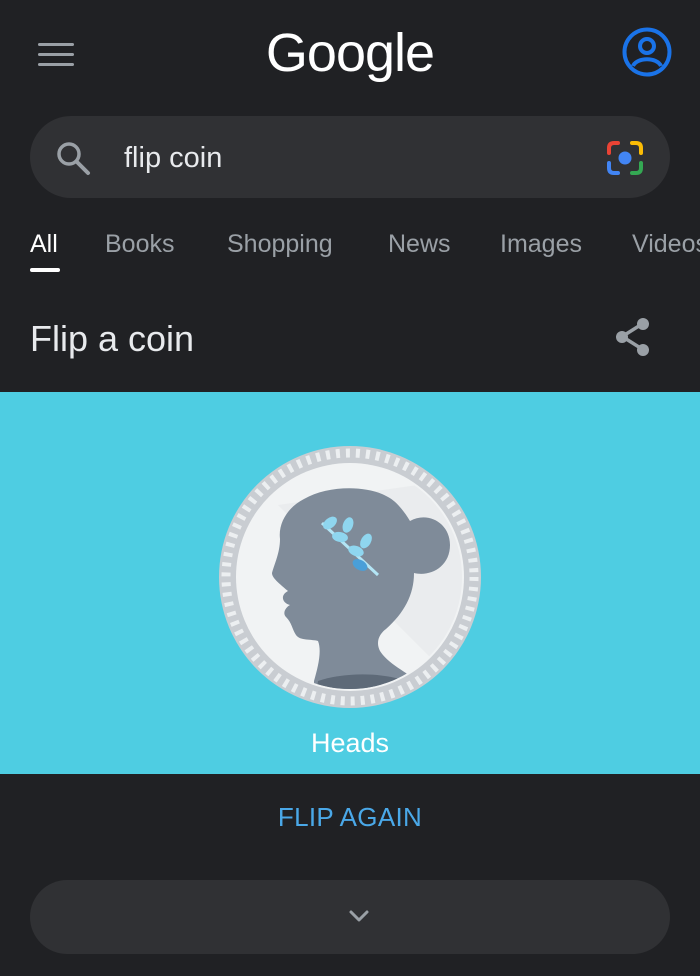  Describe the element at coordinates (44, 244) in the screenshot. I see `tab-all: All` at that location.